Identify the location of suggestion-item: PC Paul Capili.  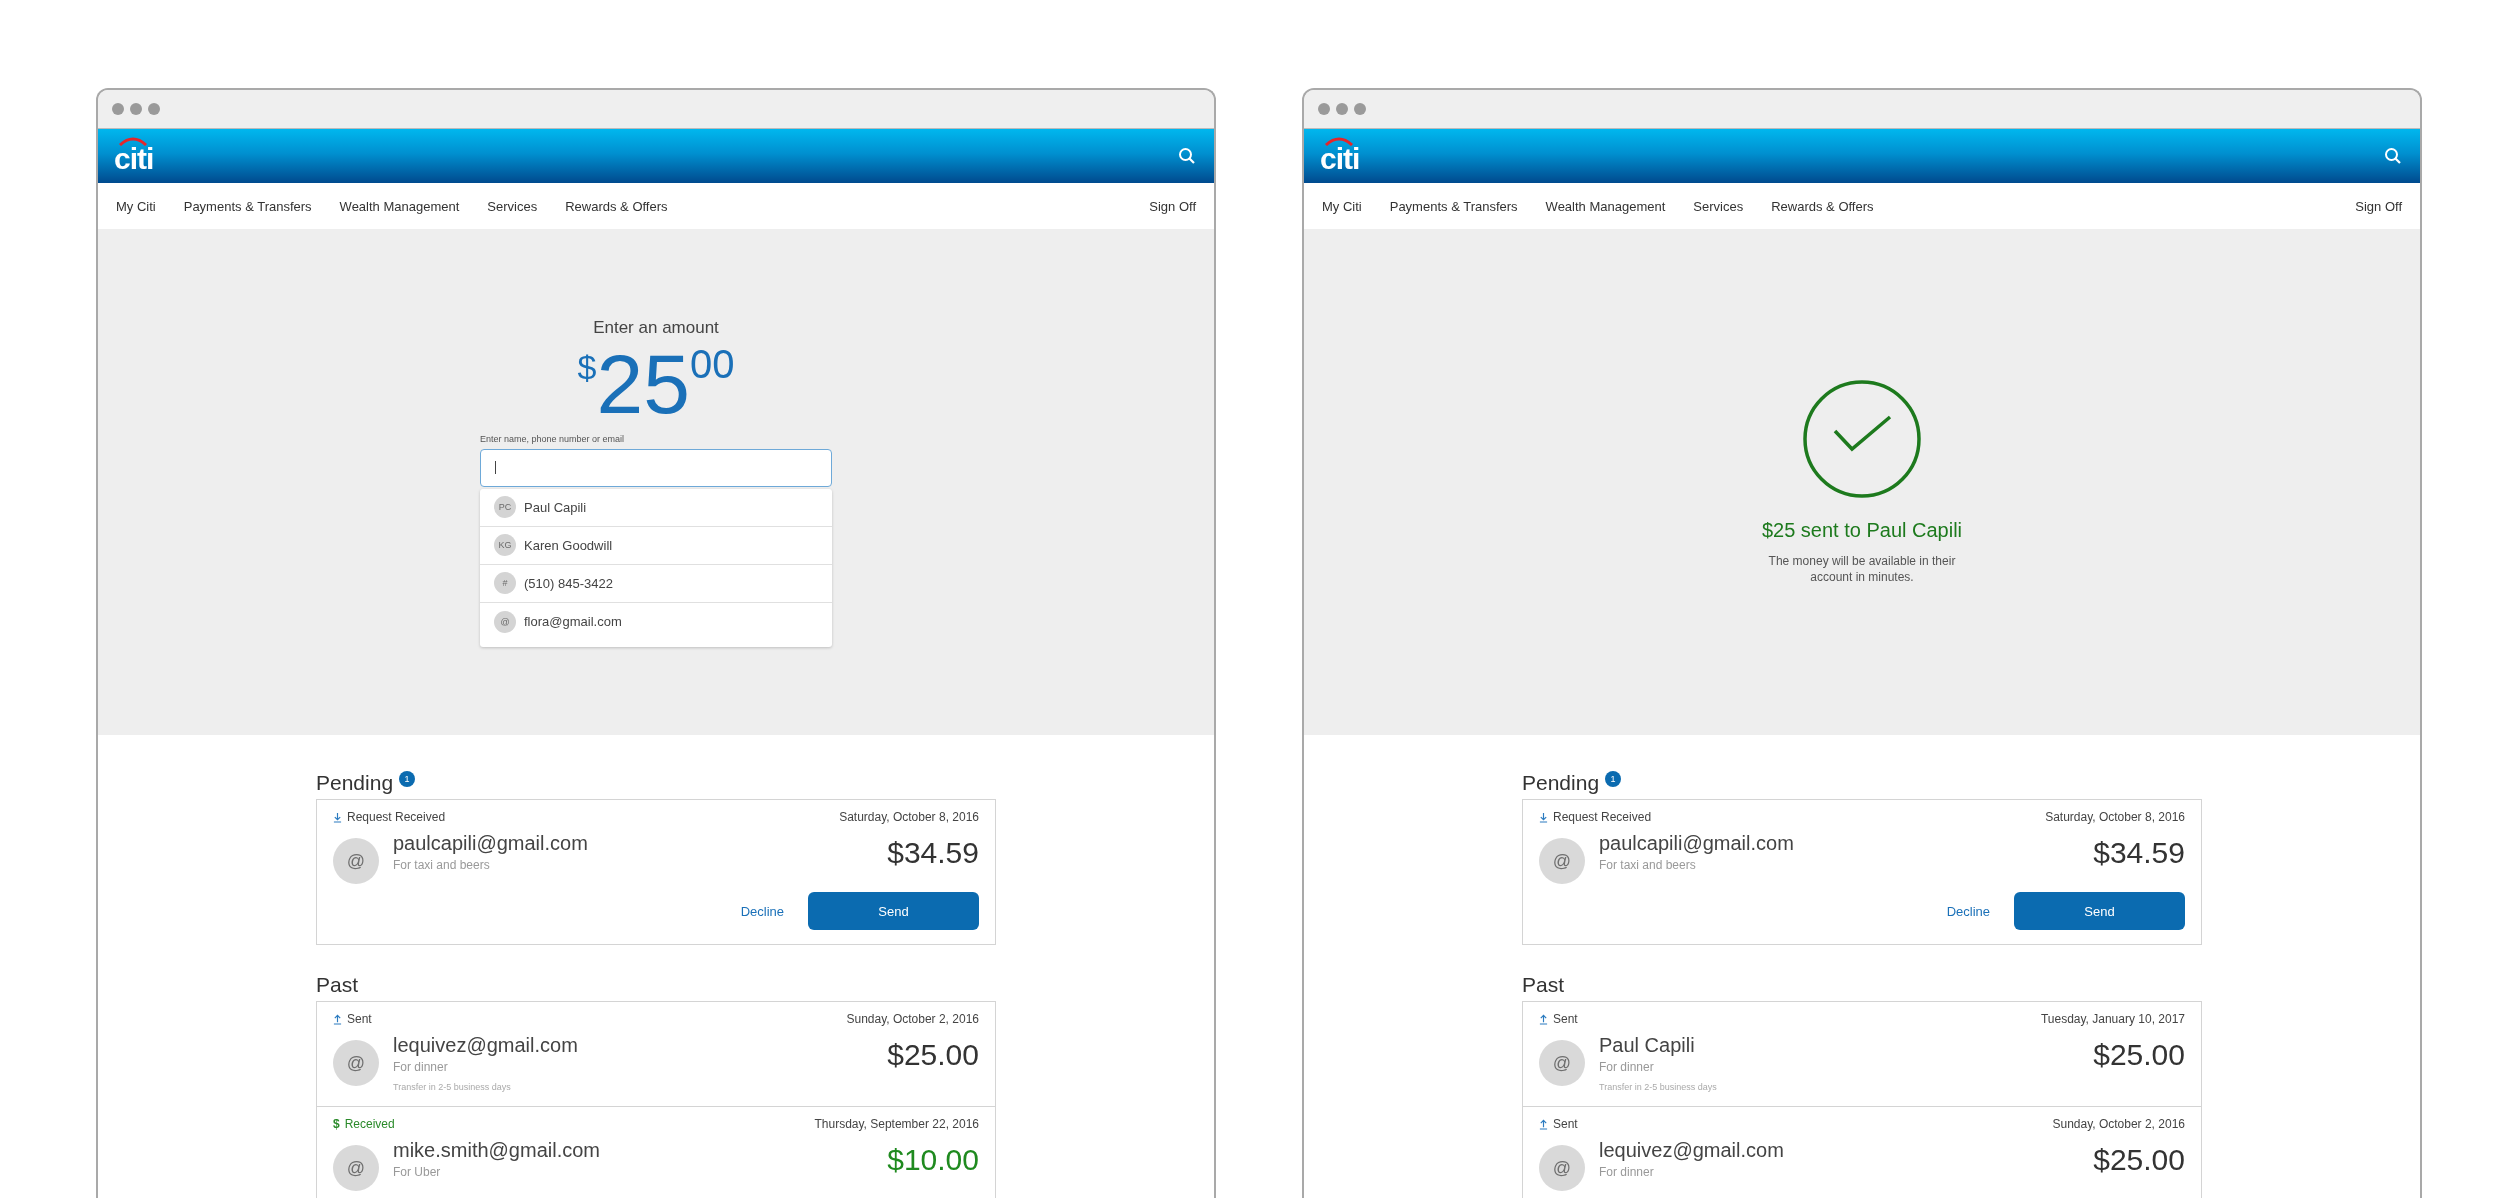
(656, 507).